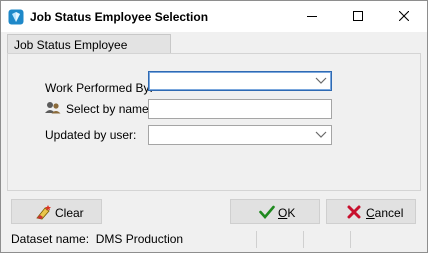 The height and width of the screenshot is (253, 428). Describe the element at coordinates (91, 135) in the screenshot. I see `updated-by-user-label: Updated by user:` at that location.